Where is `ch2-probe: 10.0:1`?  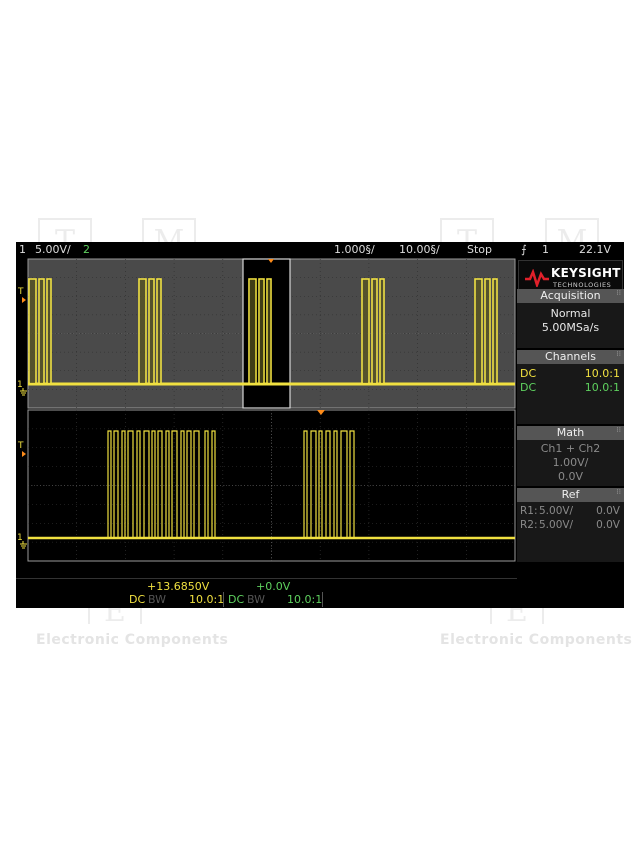
ch2-probe: 10.0:1 is located at coordinates (602, 387).